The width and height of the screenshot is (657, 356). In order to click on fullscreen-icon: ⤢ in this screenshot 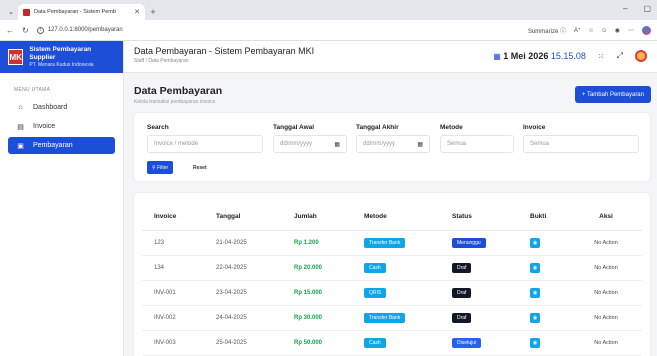, I will do `click(620, 56)`.